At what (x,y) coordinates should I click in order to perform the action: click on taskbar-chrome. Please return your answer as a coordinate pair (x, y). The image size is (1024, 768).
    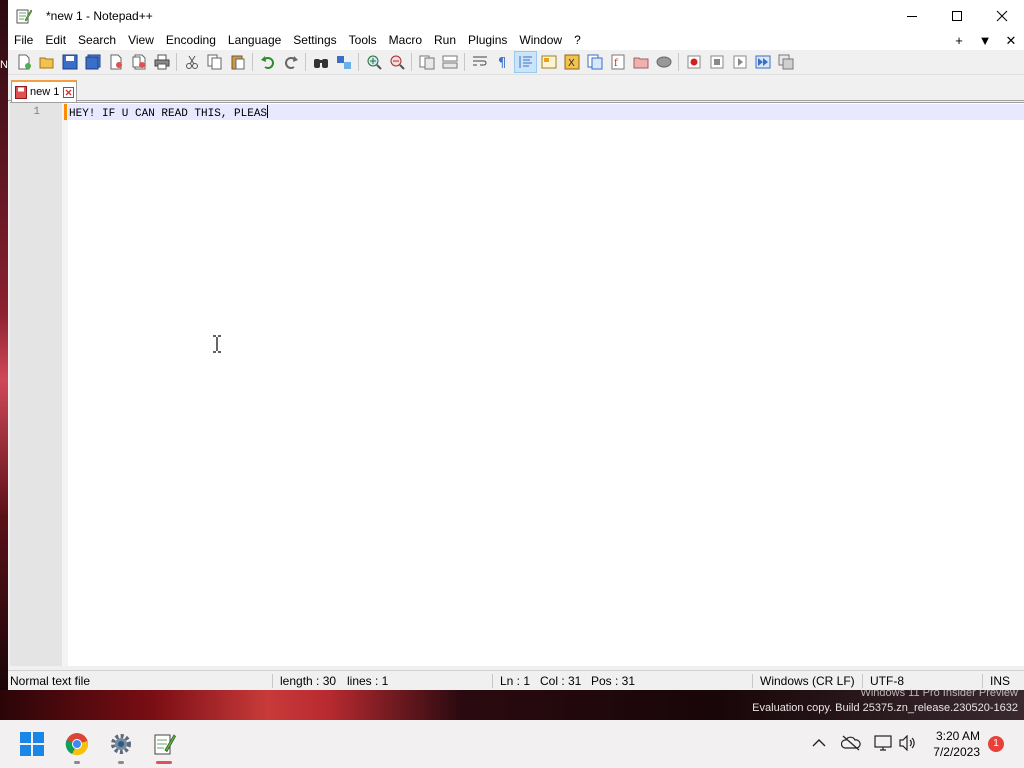
    Looking at the image, I should click on (77, 746).